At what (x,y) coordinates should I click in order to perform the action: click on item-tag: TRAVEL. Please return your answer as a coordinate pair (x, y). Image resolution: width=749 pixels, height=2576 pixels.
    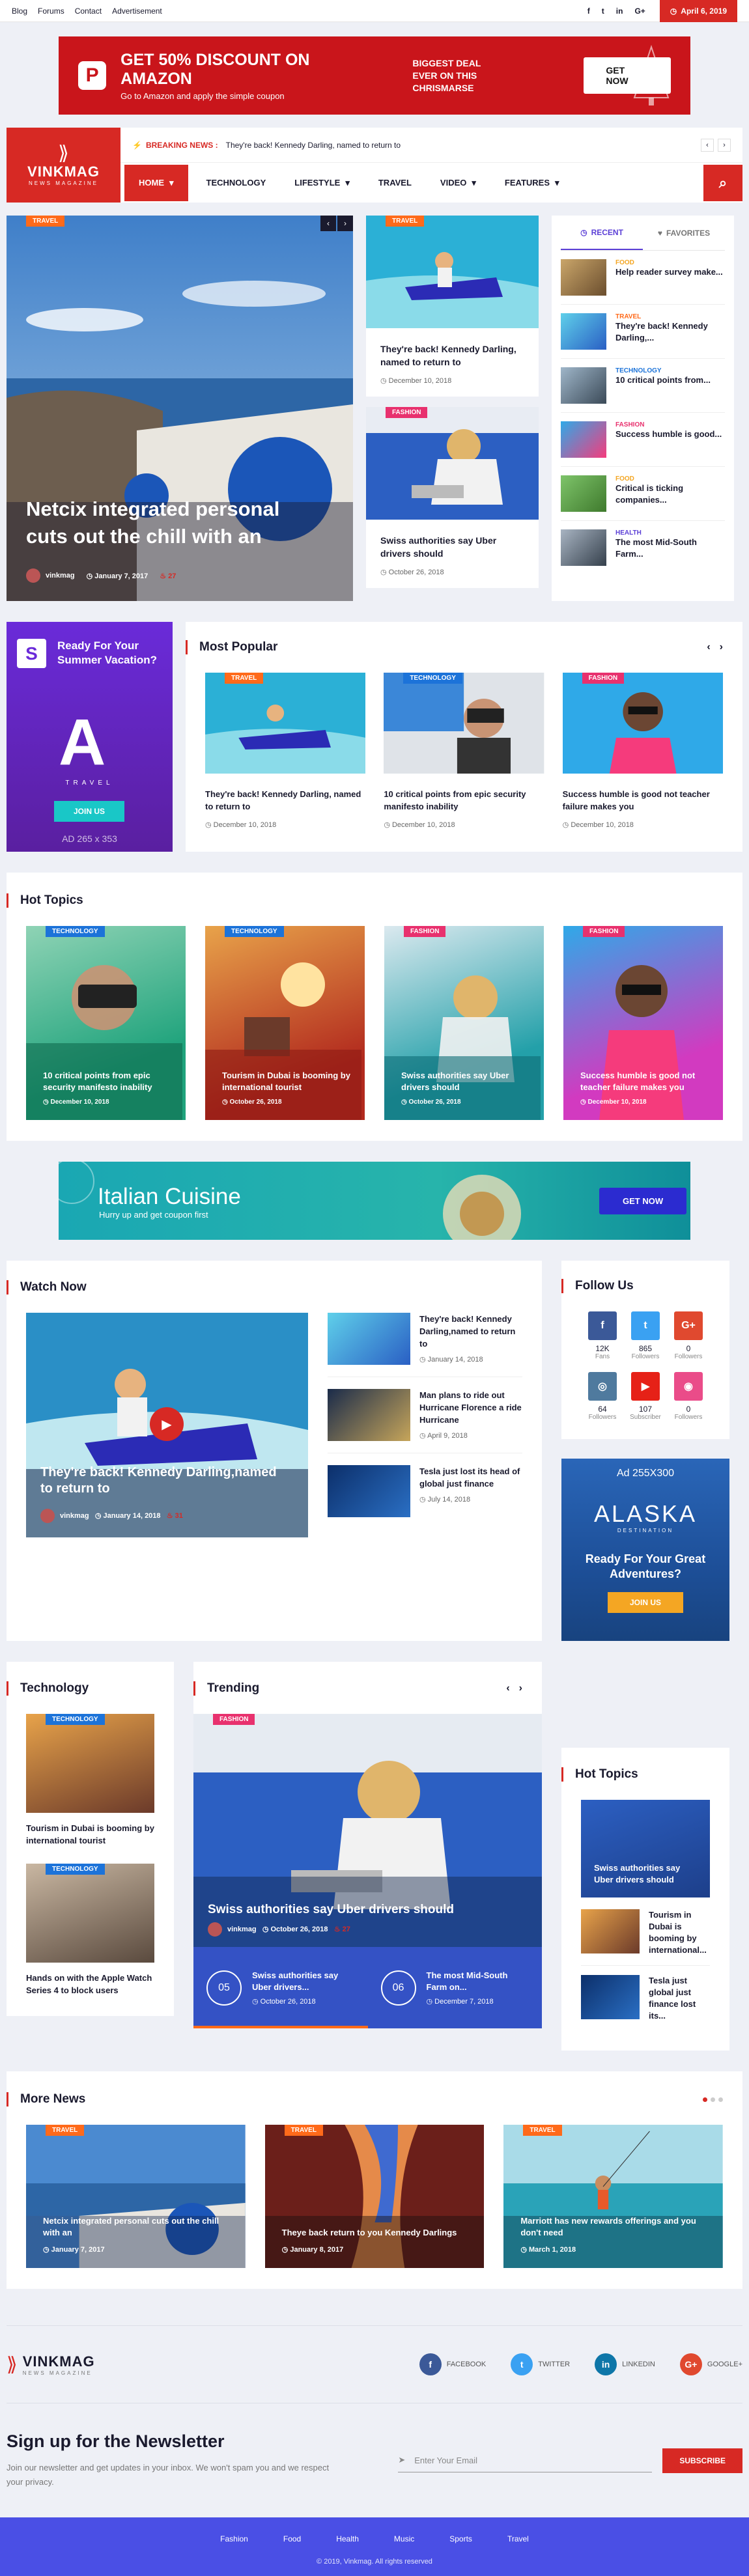
    Looking at the image, I should click on (244, 679).